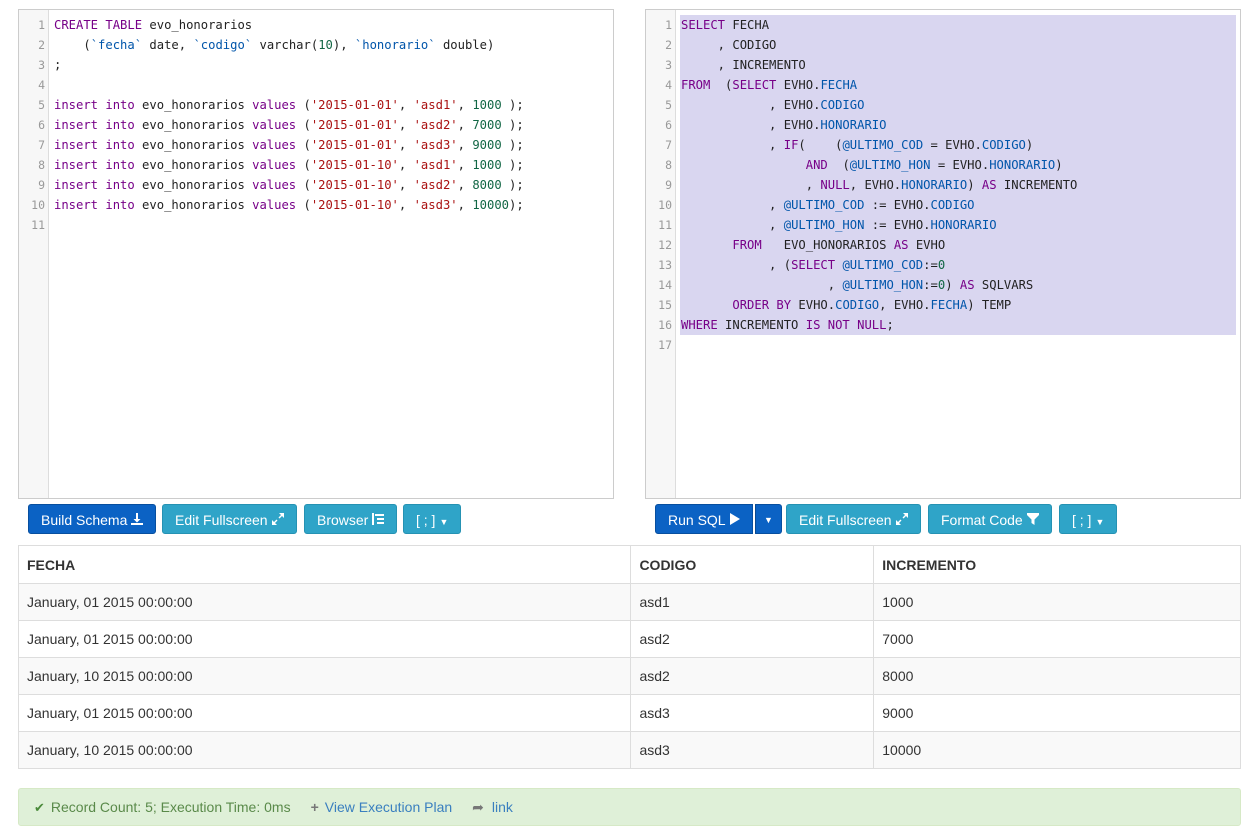  Describe the element at coordinates (787, 325) in the screenshot. I see `code-text: WHERE INCREMENTO IS NOT NULL;` at that location.